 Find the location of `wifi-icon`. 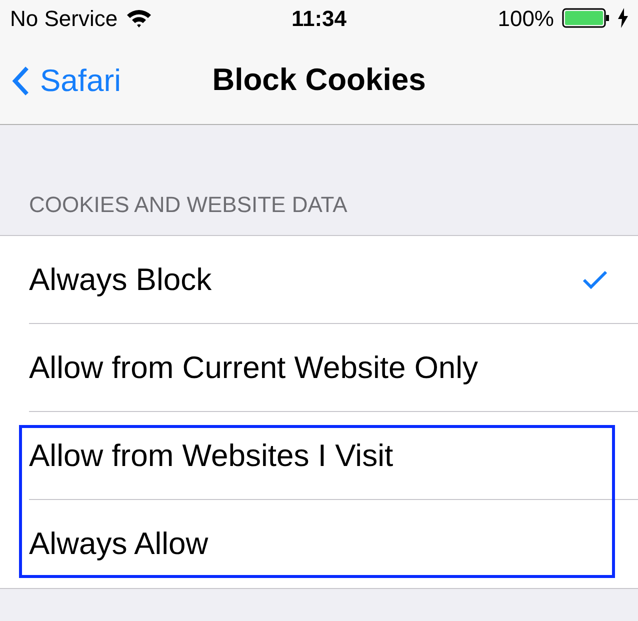

wifi-icon is located at coordinates (139, 18).